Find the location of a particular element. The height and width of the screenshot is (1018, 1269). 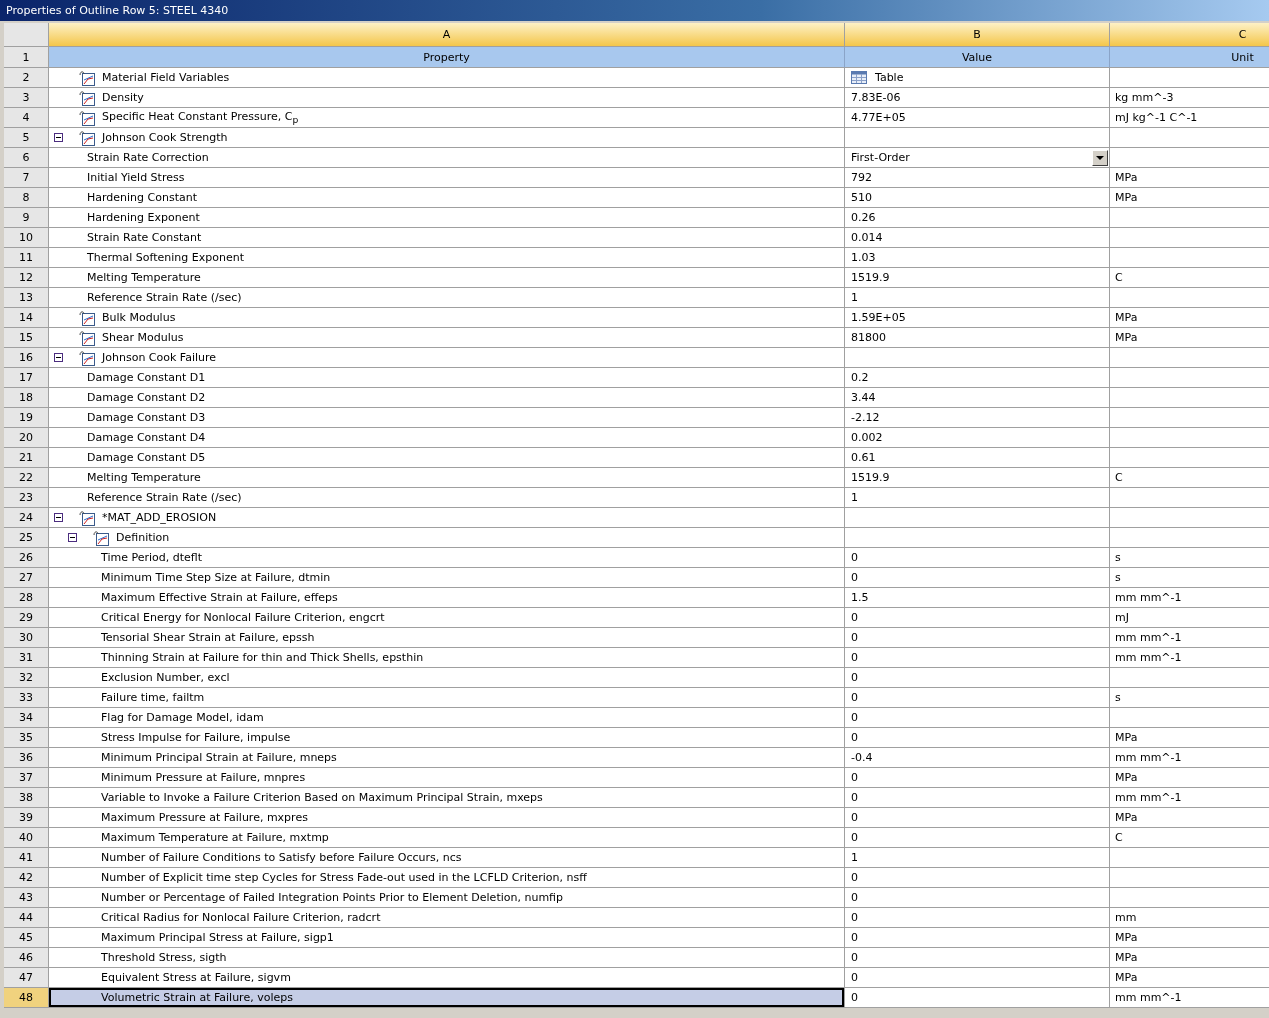

property-cell: Strain Rate Correction is located at coordinates (447, 158).